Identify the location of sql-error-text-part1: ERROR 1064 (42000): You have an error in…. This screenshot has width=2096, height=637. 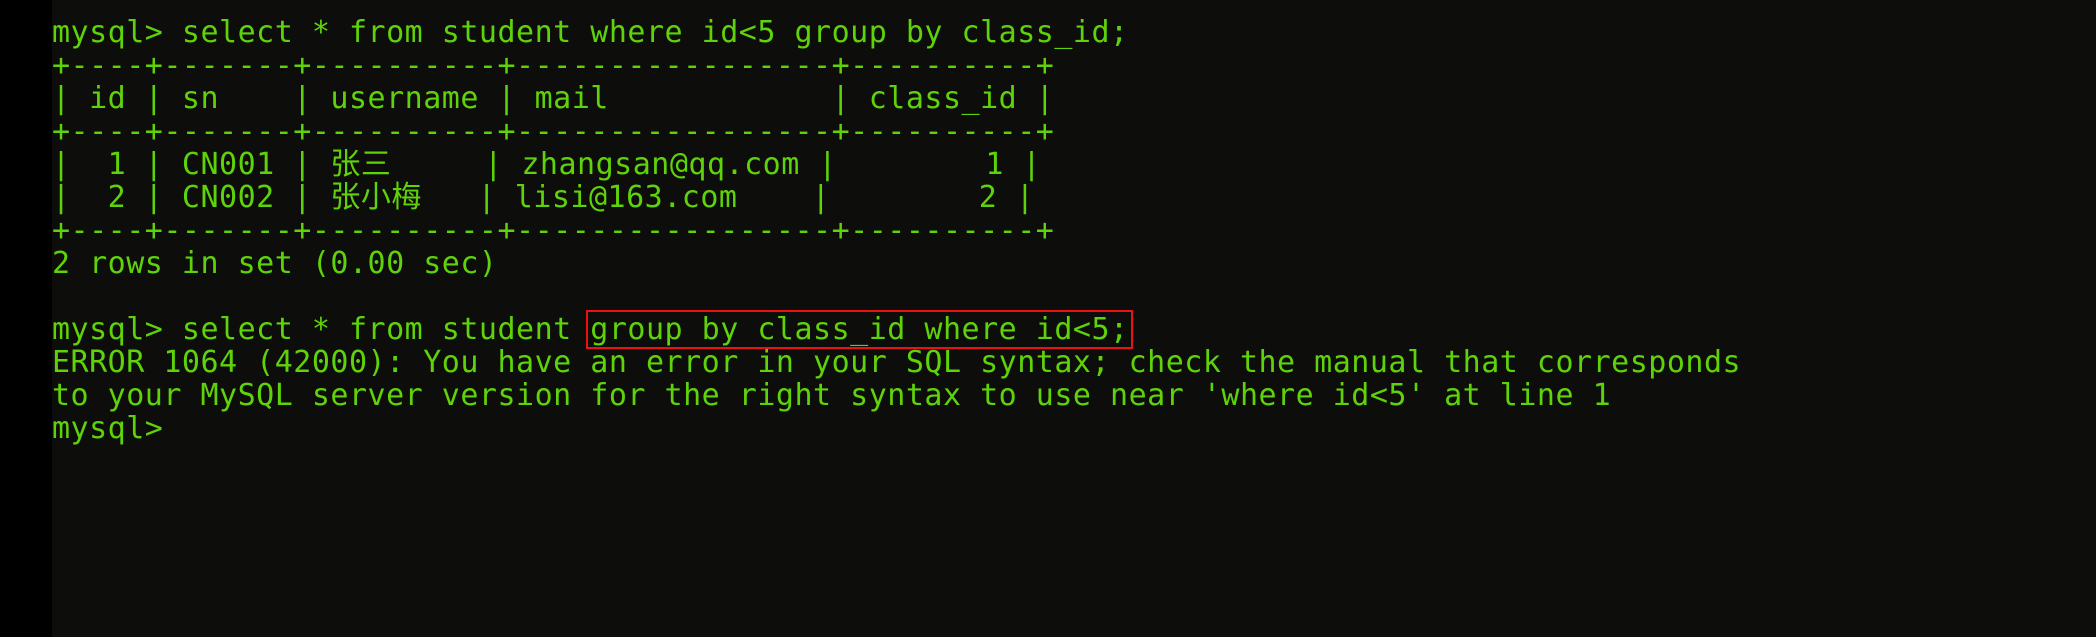
(897, 362).